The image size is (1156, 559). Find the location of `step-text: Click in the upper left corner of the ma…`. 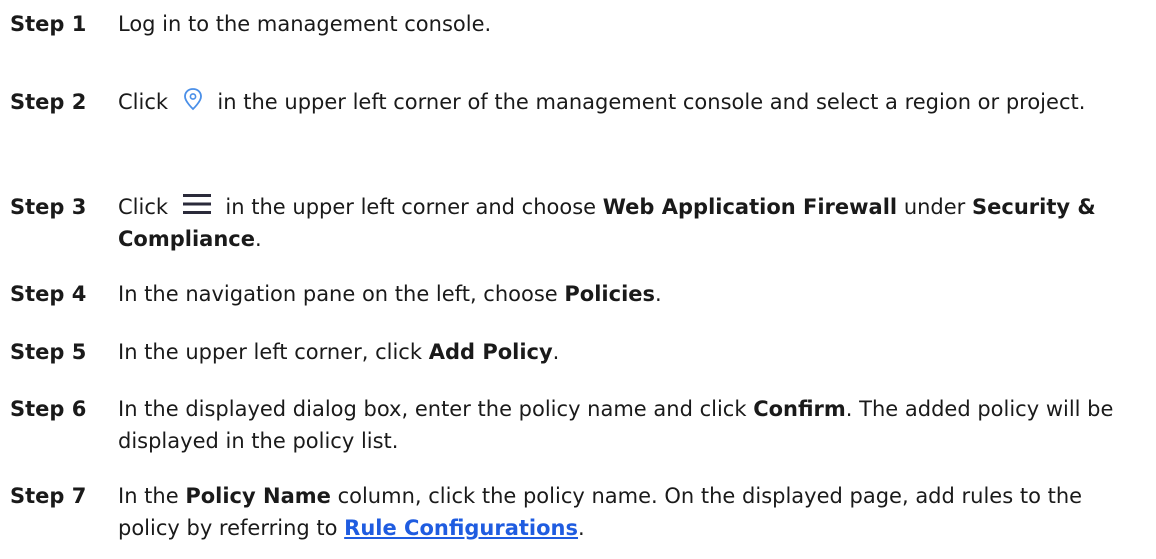

step-text: Click in the upper left corner of the ma… is located at coordinates (618, 102).